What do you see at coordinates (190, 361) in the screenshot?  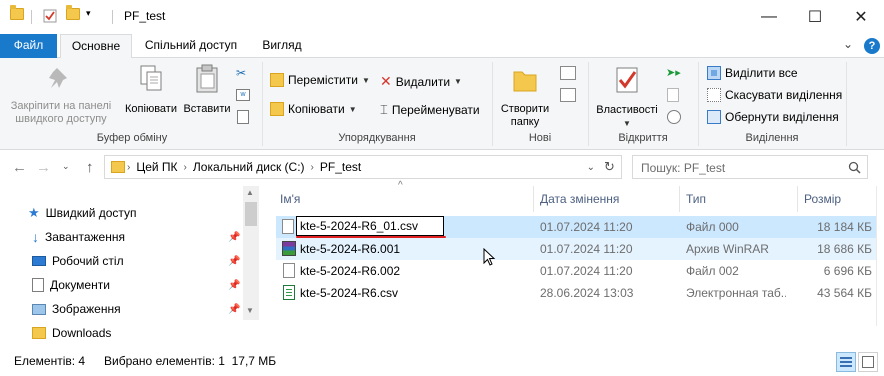 I see `selection-info: Вибрано елементів: 1 17,7 МБ` at bounding box center [190, 361].